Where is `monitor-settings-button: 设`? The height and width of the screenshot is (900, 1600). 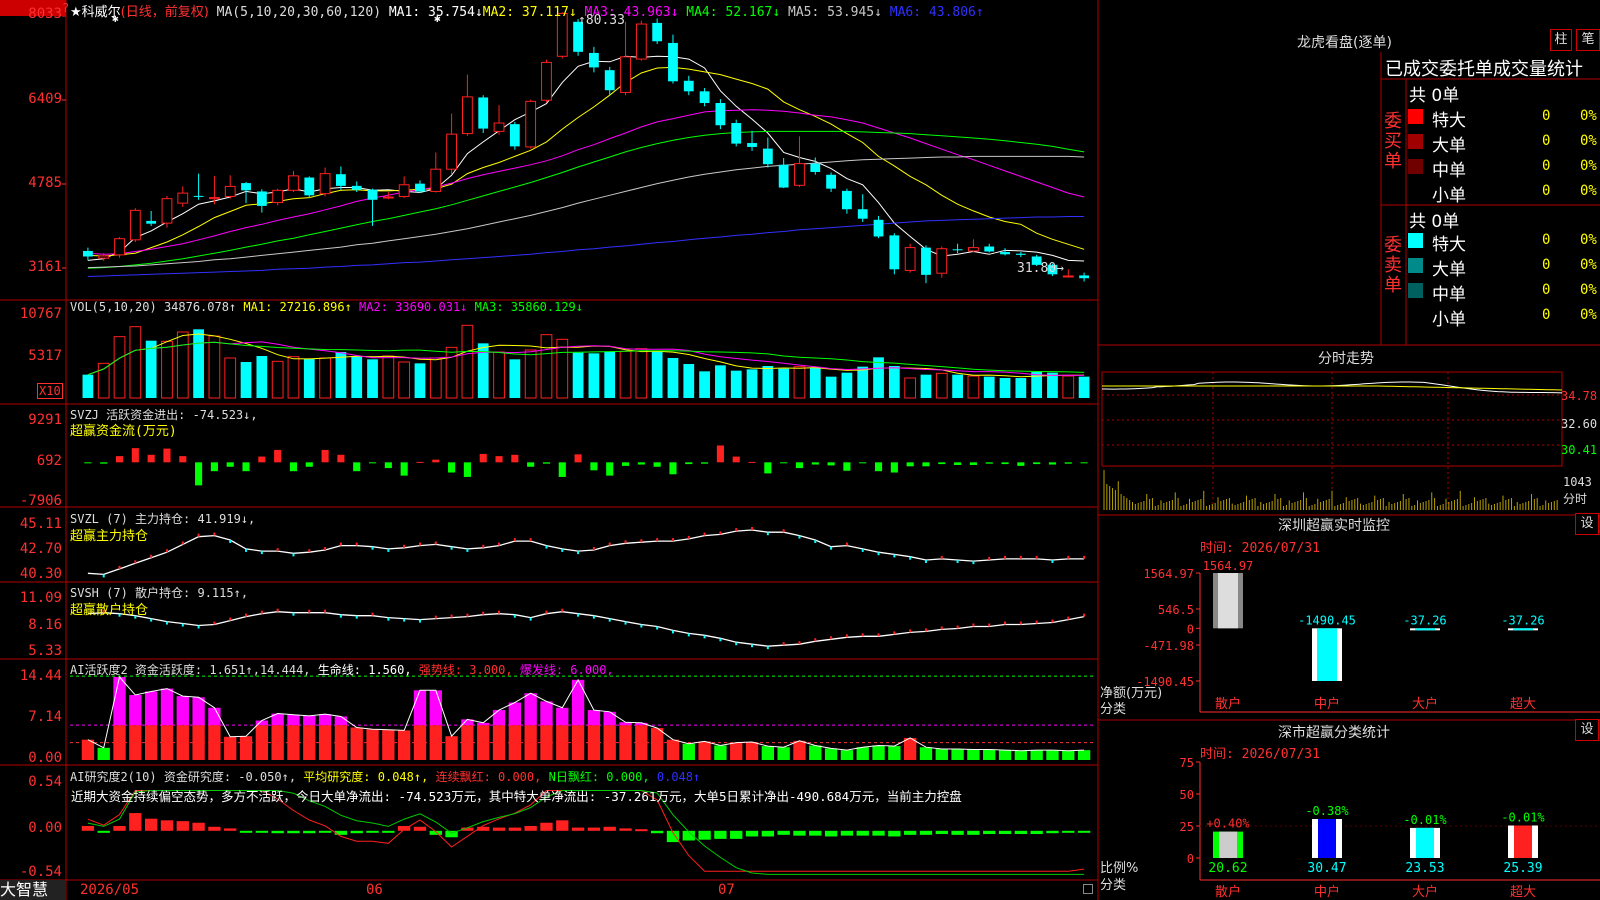
monitor-settings-button: 设 is located at coordinates (1587, 524).